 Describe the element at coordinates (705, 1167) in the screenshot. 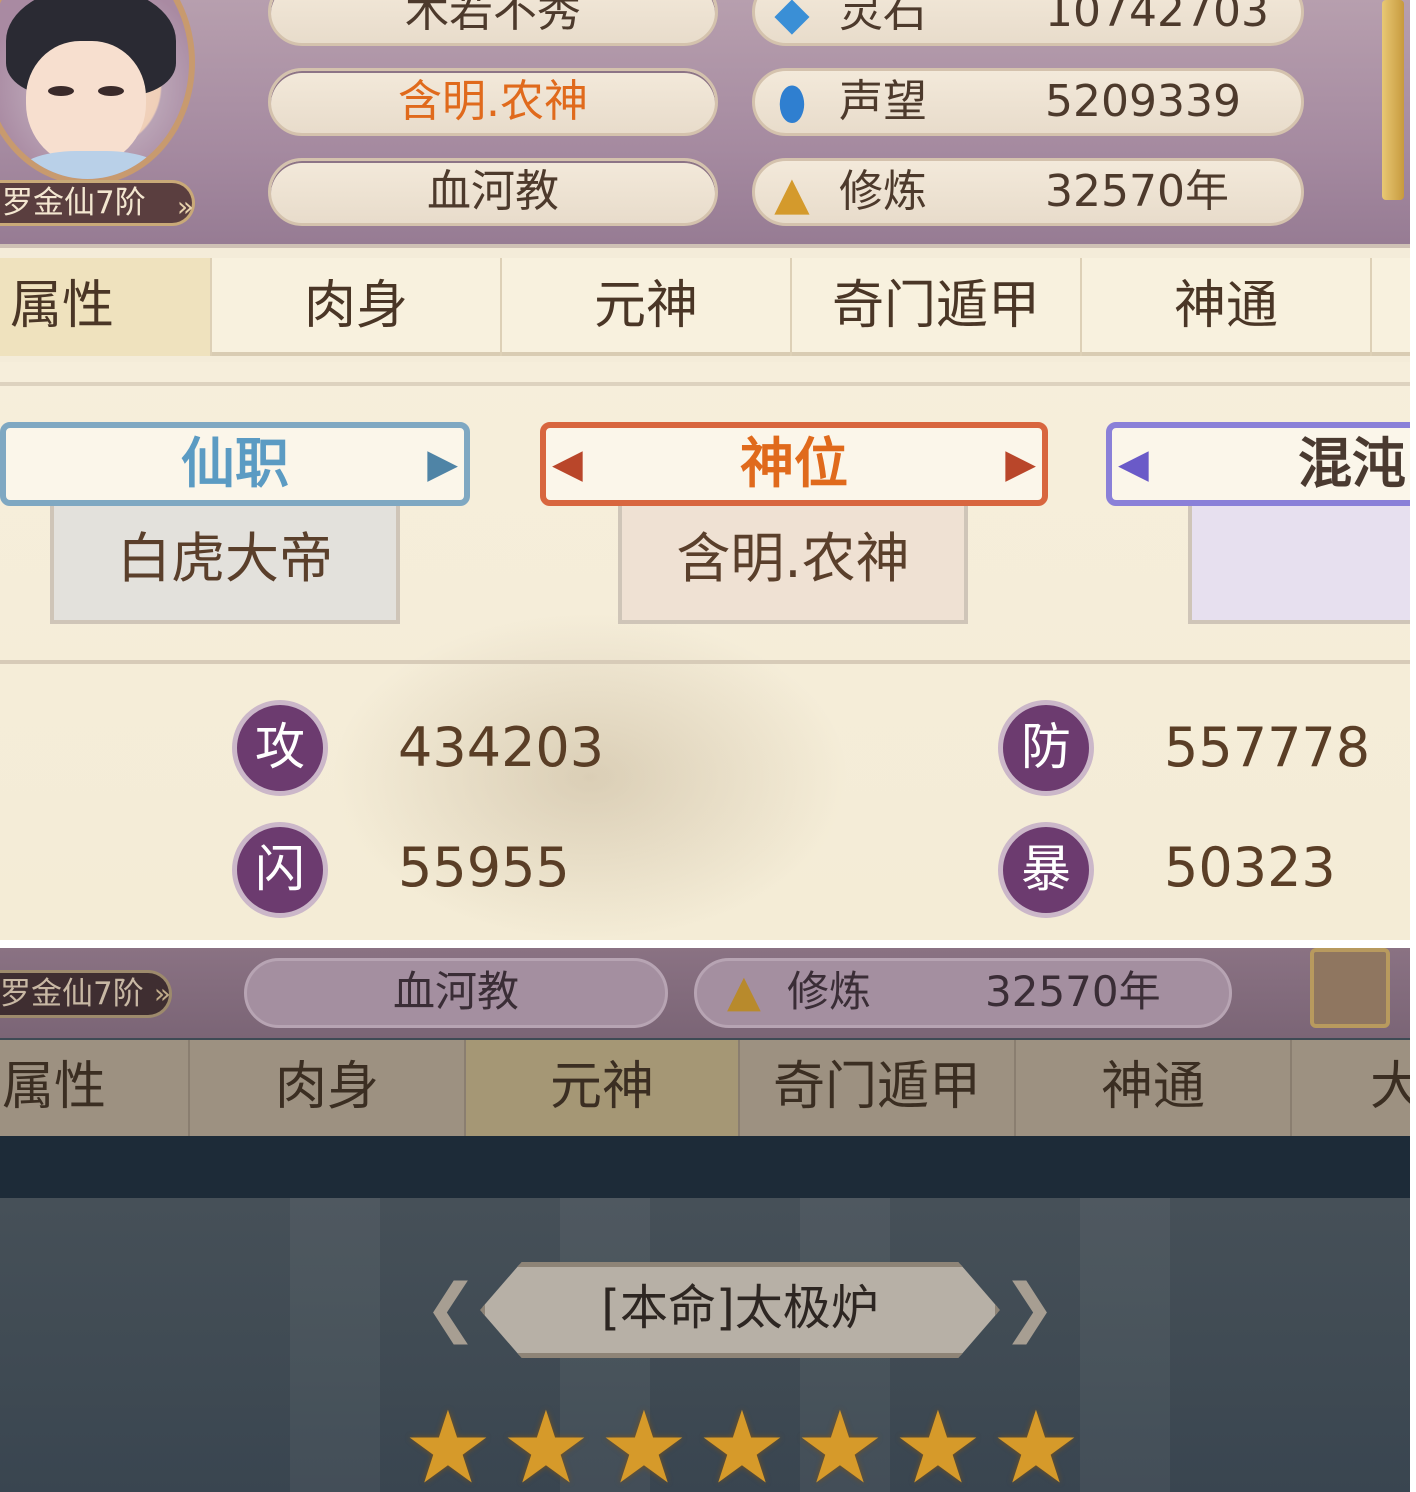

I see `scene-top-band` at that location.